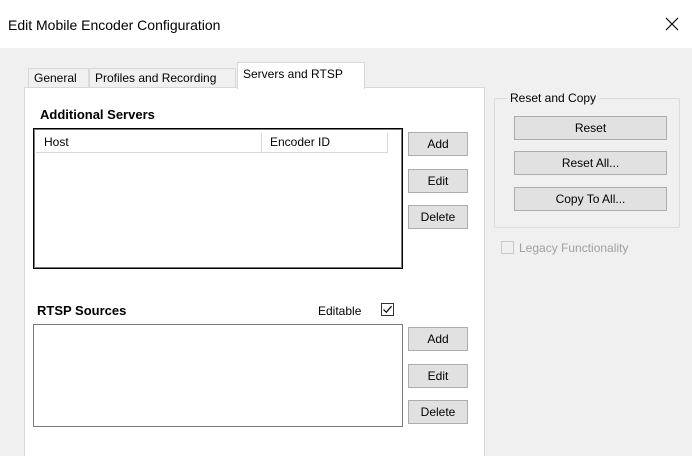 The image size is (692, 456). What do you see at coordinates (507, 247) in the screenshot?
I see `legacy-functionality-checkbox` at bounding box center [507, 247].